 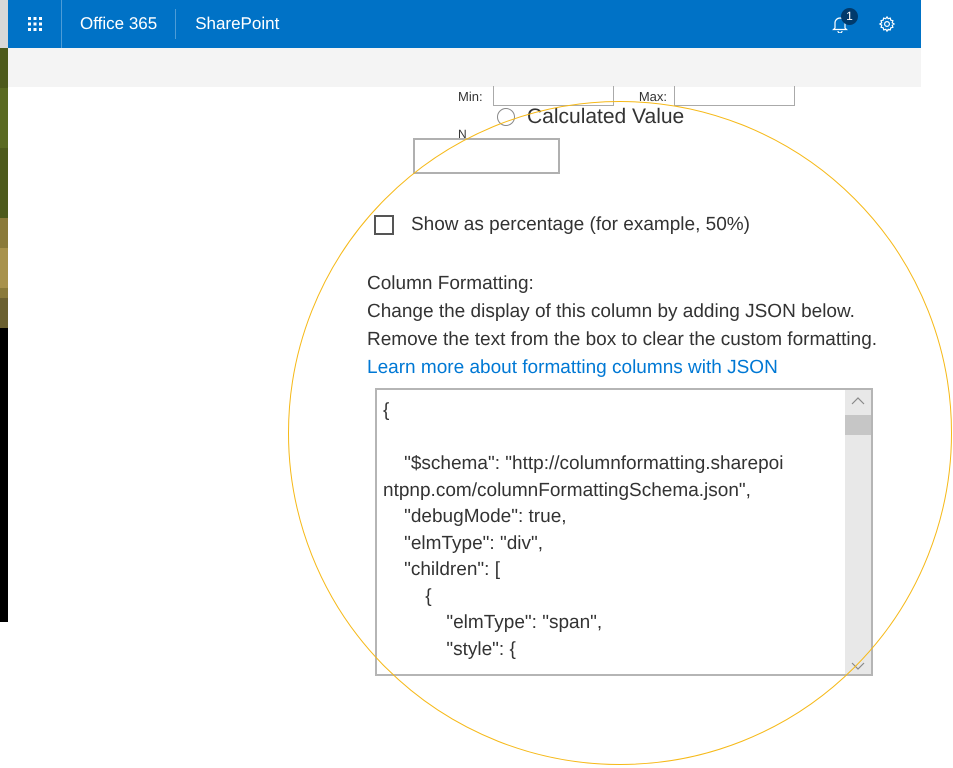 I want to click on code-line: "elmType": "span",, so click(x=523, y=623).